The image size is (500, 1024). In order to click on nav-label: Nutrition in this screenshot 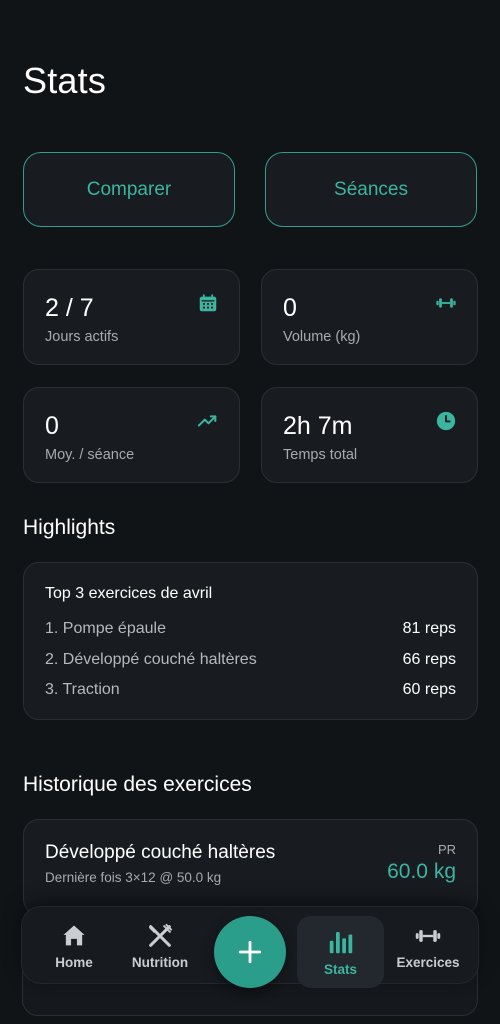, I will do `click(160, 962)`.